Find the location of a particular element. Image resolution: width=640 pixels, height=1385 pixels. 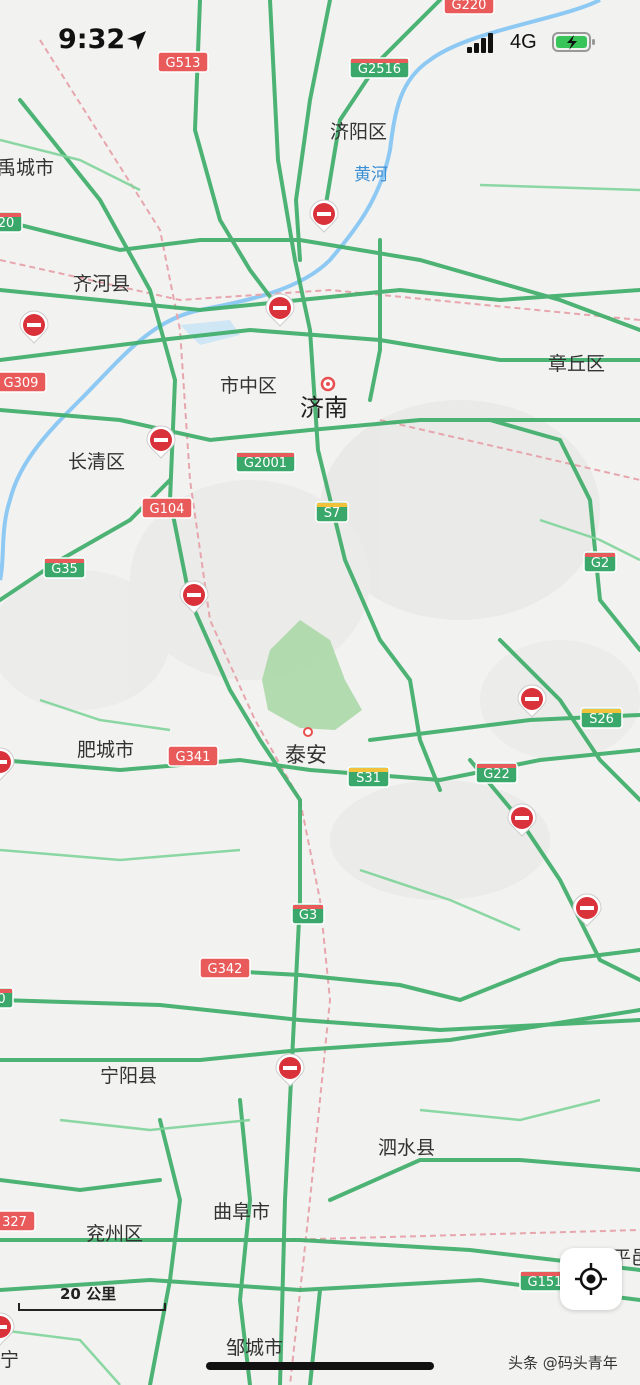

highway-shield-g327: 327 is located at coordinates (18, 1221).